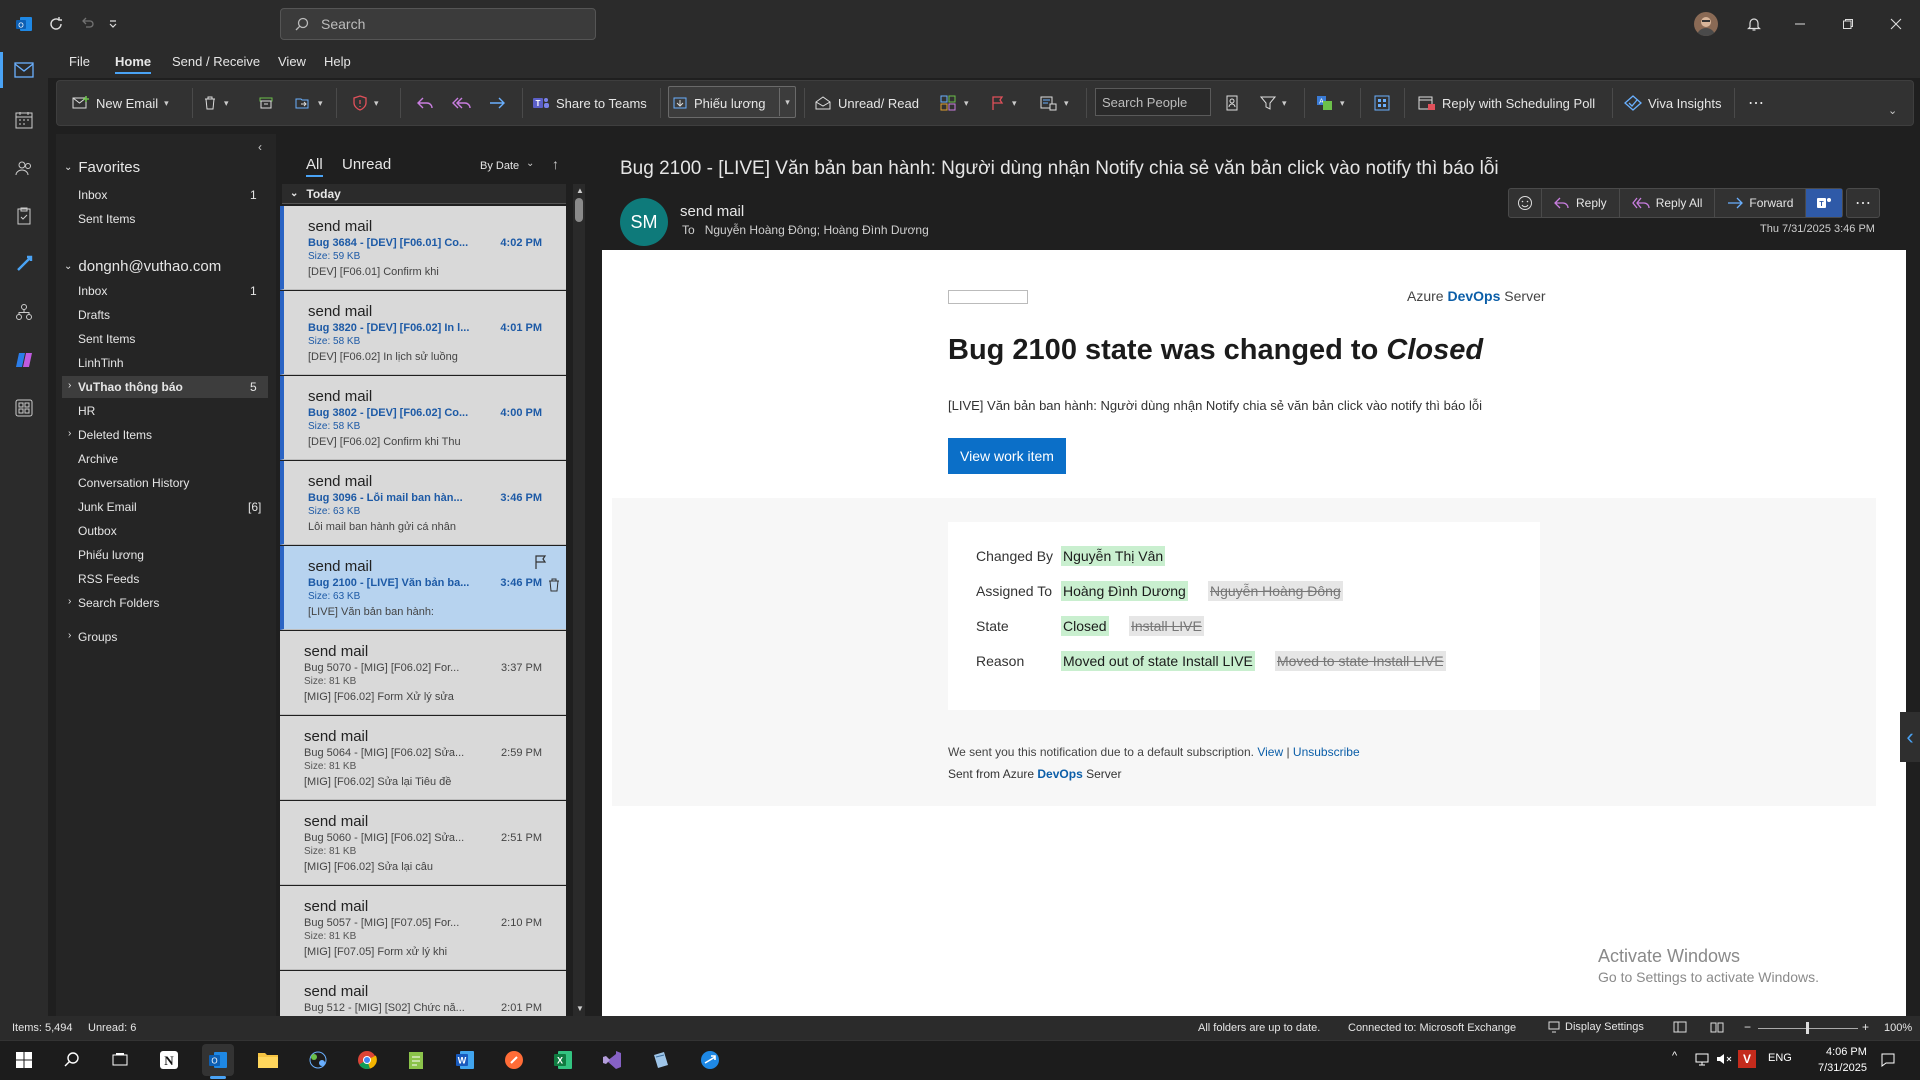 This screenshot has width=1920, height=1080. I want to click on word-icon: W, so click(465, 1060).